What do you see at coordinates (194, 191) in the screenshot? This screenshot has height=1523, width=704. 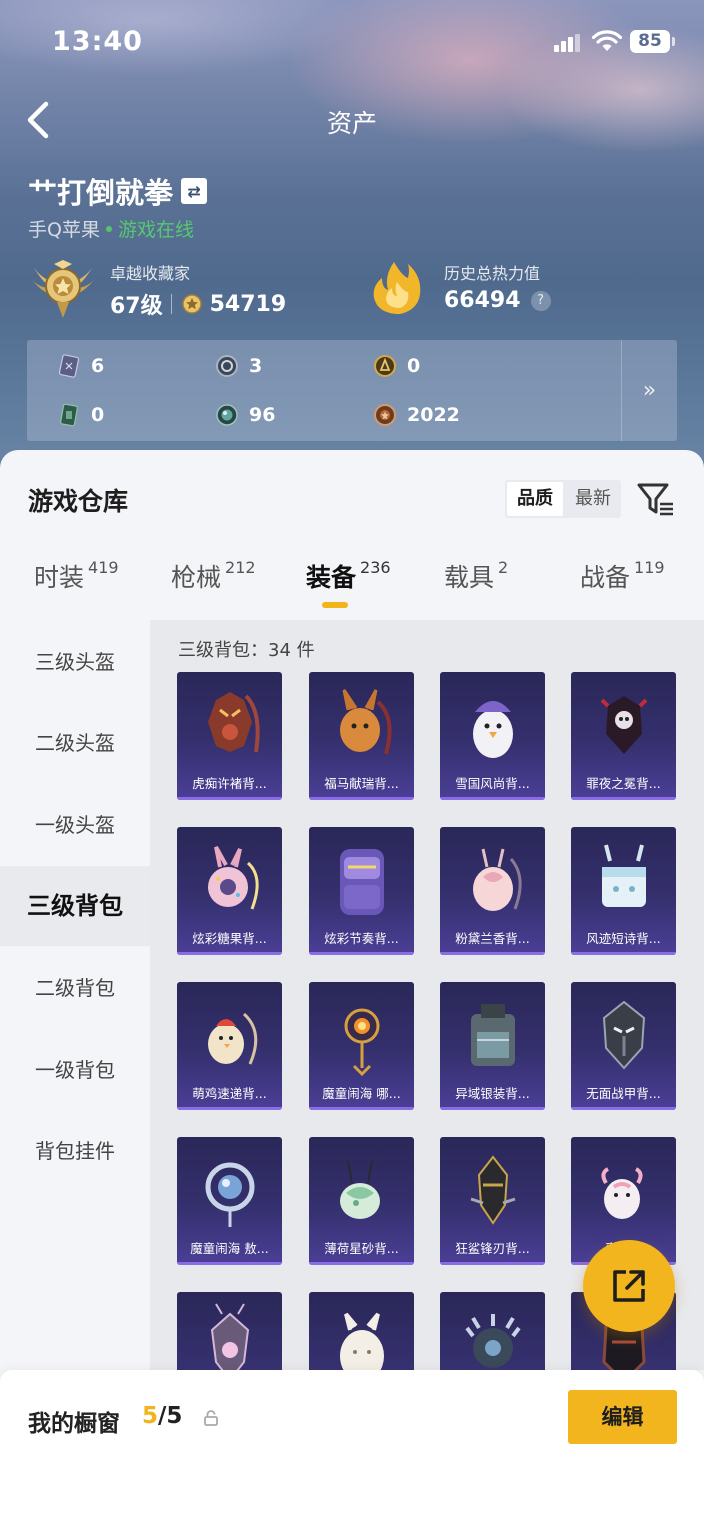 I see `switch-account-icon: ⇄` at bounding box center [194, 191].